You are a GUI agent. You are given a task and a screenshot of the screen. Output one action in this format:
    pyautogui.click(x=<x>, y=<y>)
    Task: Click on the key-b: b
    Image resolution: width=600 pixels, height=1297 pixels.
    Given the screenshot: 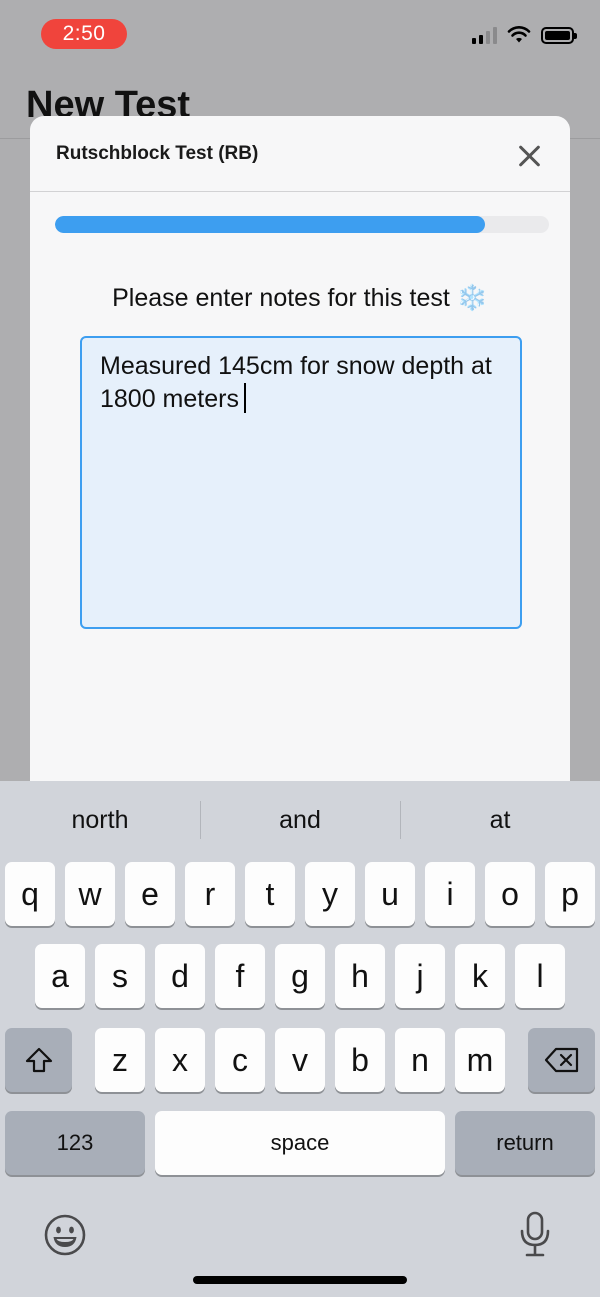 What is the action you would take?
    pyautogui.click(x=360, y=1060)
    